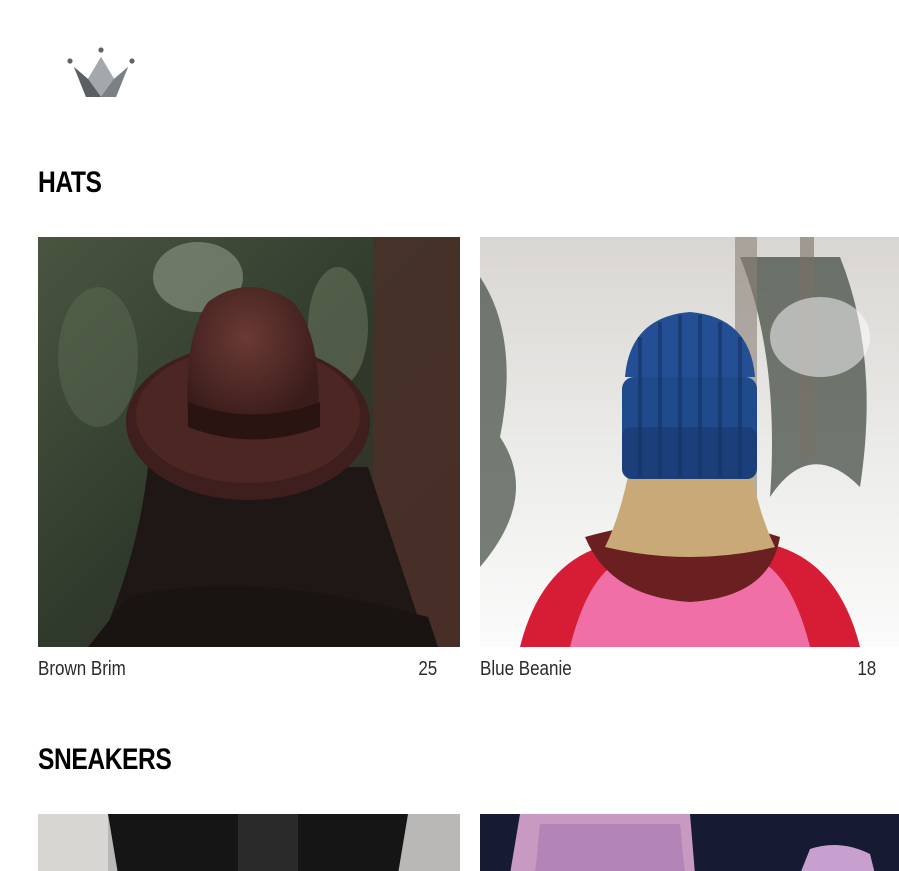 The height and width of the screenshot is (871, 899). What do you see at coordinates (866, 669) in the screenshot?
I see `product-price: 18` at bounding box center [866, 669].